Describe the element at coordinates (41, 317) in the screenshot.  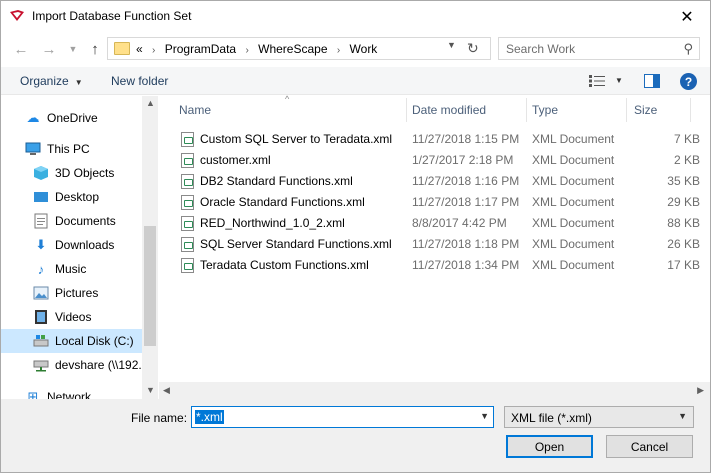
I see `videos-icon` at that location.